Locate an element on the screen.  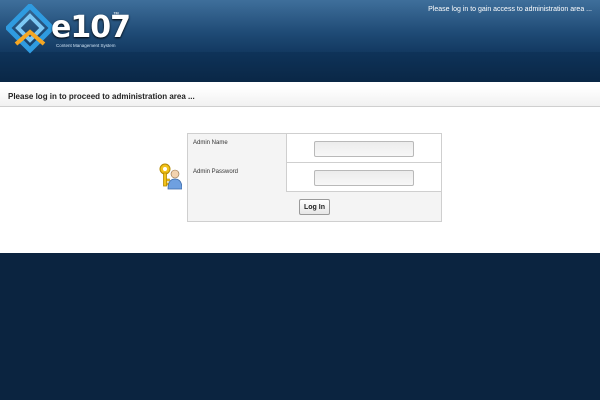
login-button: Log In is located at coordinates (314, 207).